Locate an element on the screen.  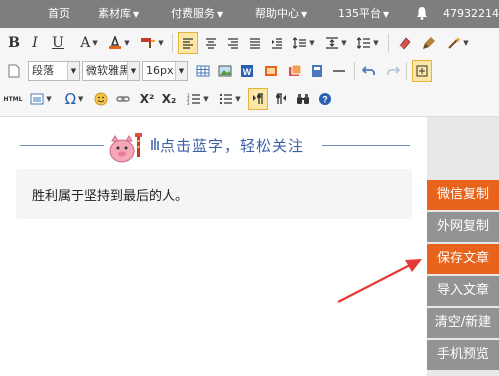
redo-button is located at coordinates (393, 71).